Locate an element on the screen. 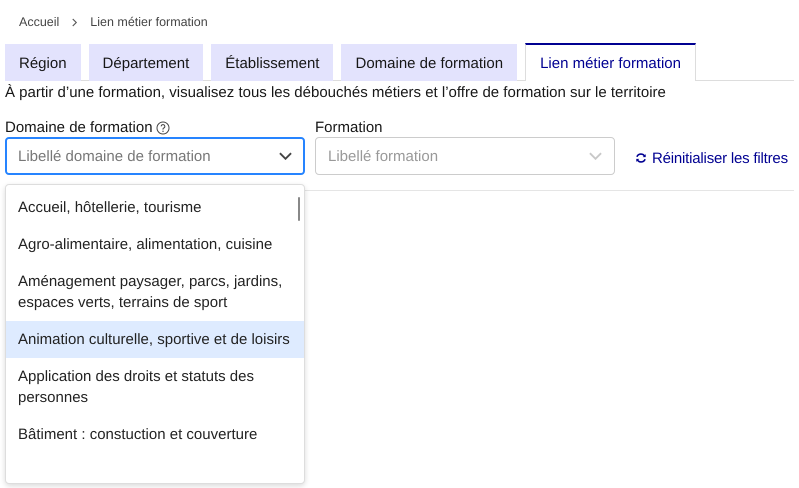 Image resolution: width=799 pixels, height=488 pixels. field-label: Domaine de formation is located at coordinates (79, 127).